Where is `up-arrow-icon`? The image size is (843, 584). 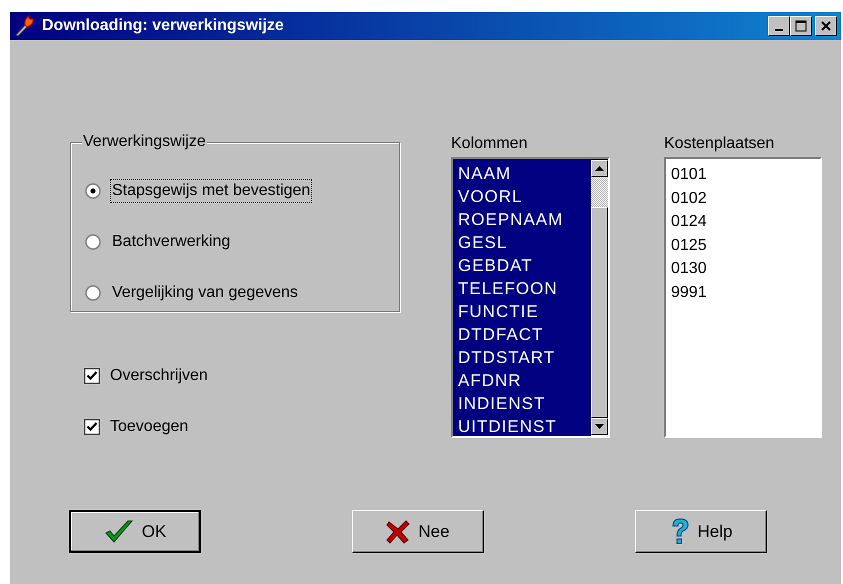 up-arrow-icon is located at coordinates (599, 168).